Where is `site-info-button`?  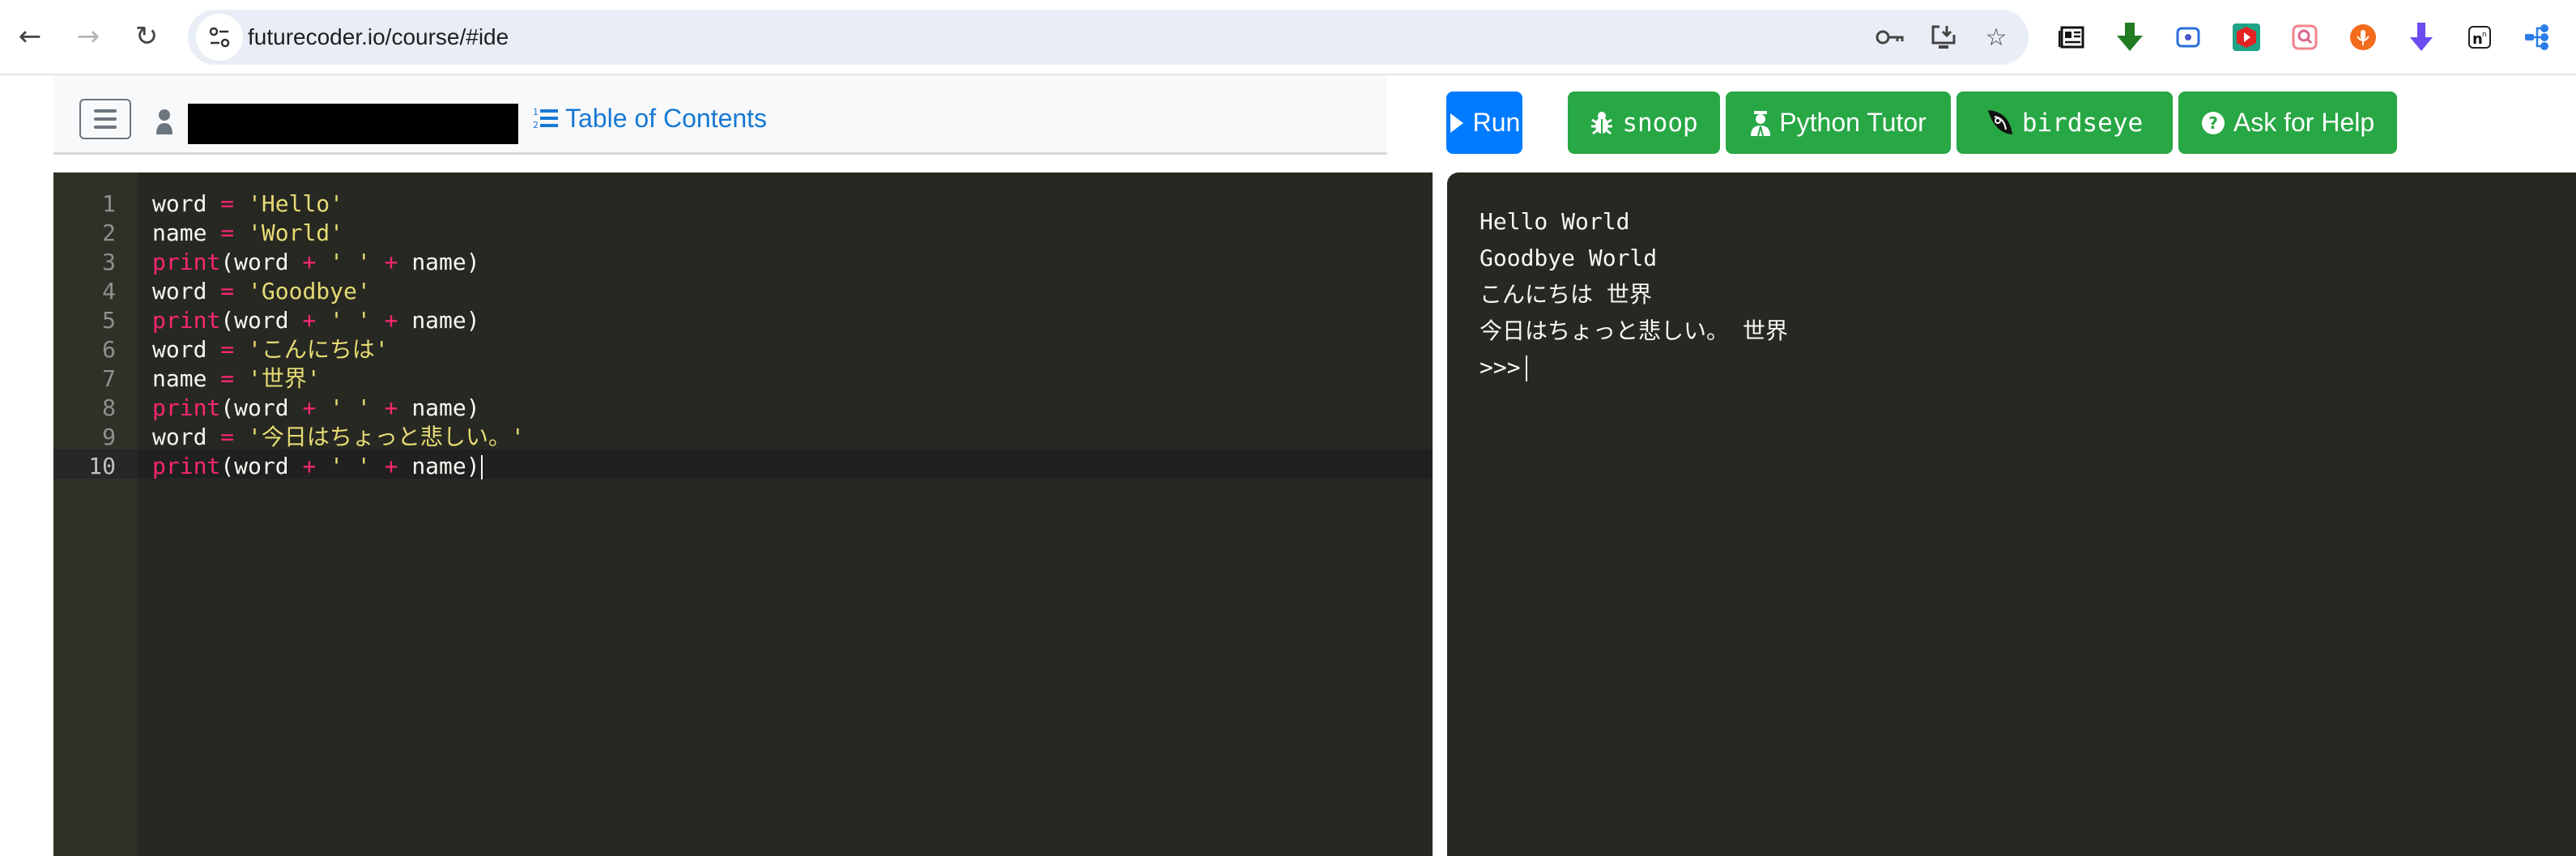 site-info-button is located at coordinates (219, 37).